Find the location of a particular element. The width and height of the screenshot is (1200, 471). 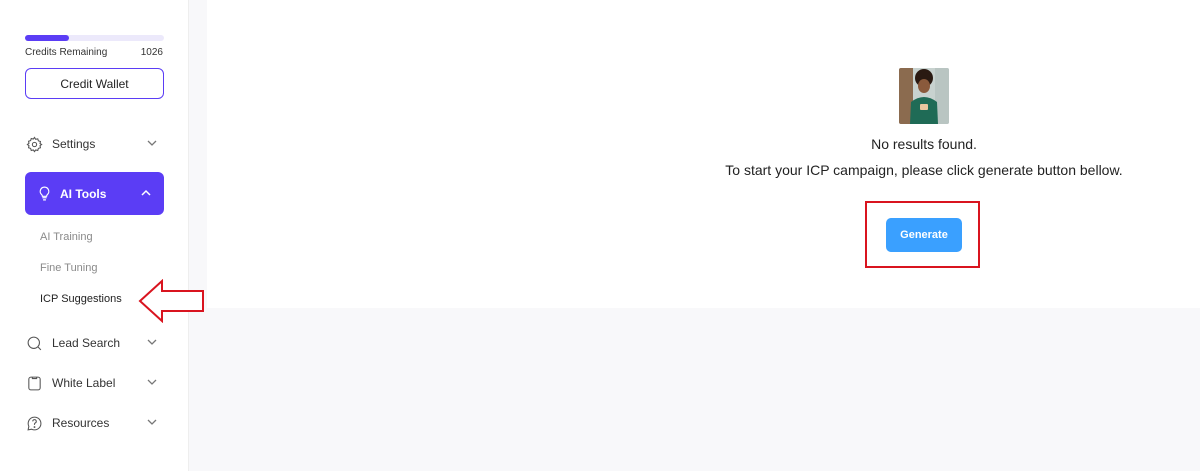

help-icon is located at coordinates (34, 423).